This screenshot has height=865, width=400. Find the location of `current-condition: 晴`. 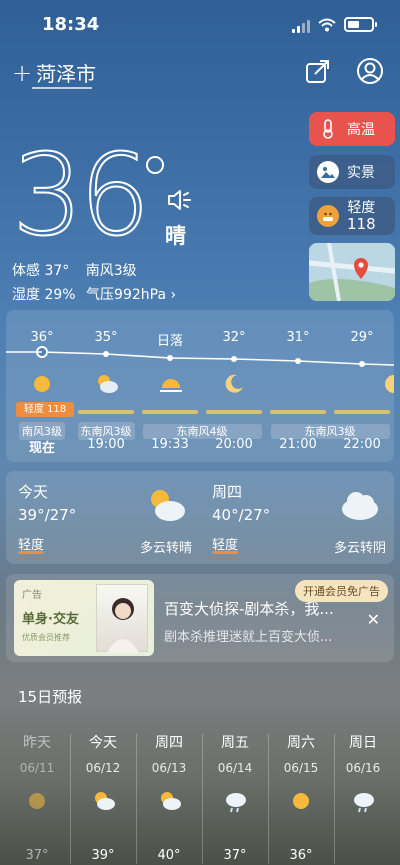

current-condition: 晴 is located at coordinates (175, 236).